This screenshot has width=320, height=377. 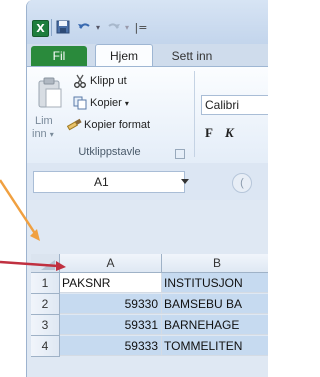 I want to click on formula-bar: A1 (, so click(x=147, y=181).